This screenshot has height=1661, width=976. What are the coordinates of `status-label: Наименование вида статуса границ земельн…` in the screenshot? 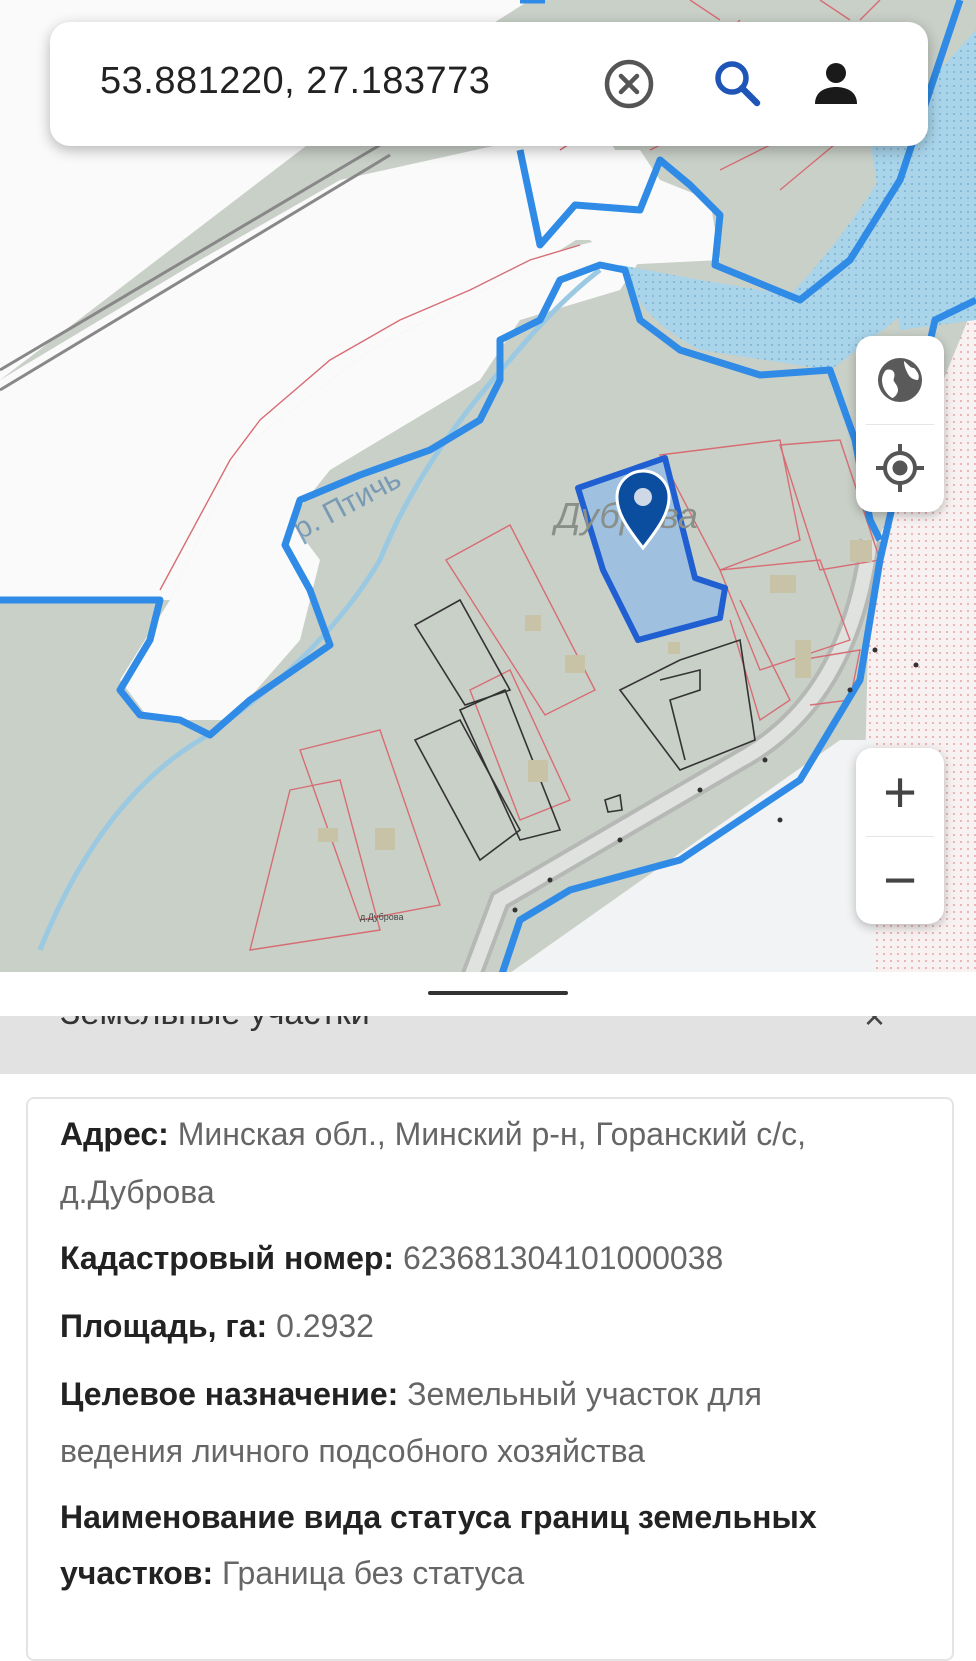 It's located at (438, 1517).